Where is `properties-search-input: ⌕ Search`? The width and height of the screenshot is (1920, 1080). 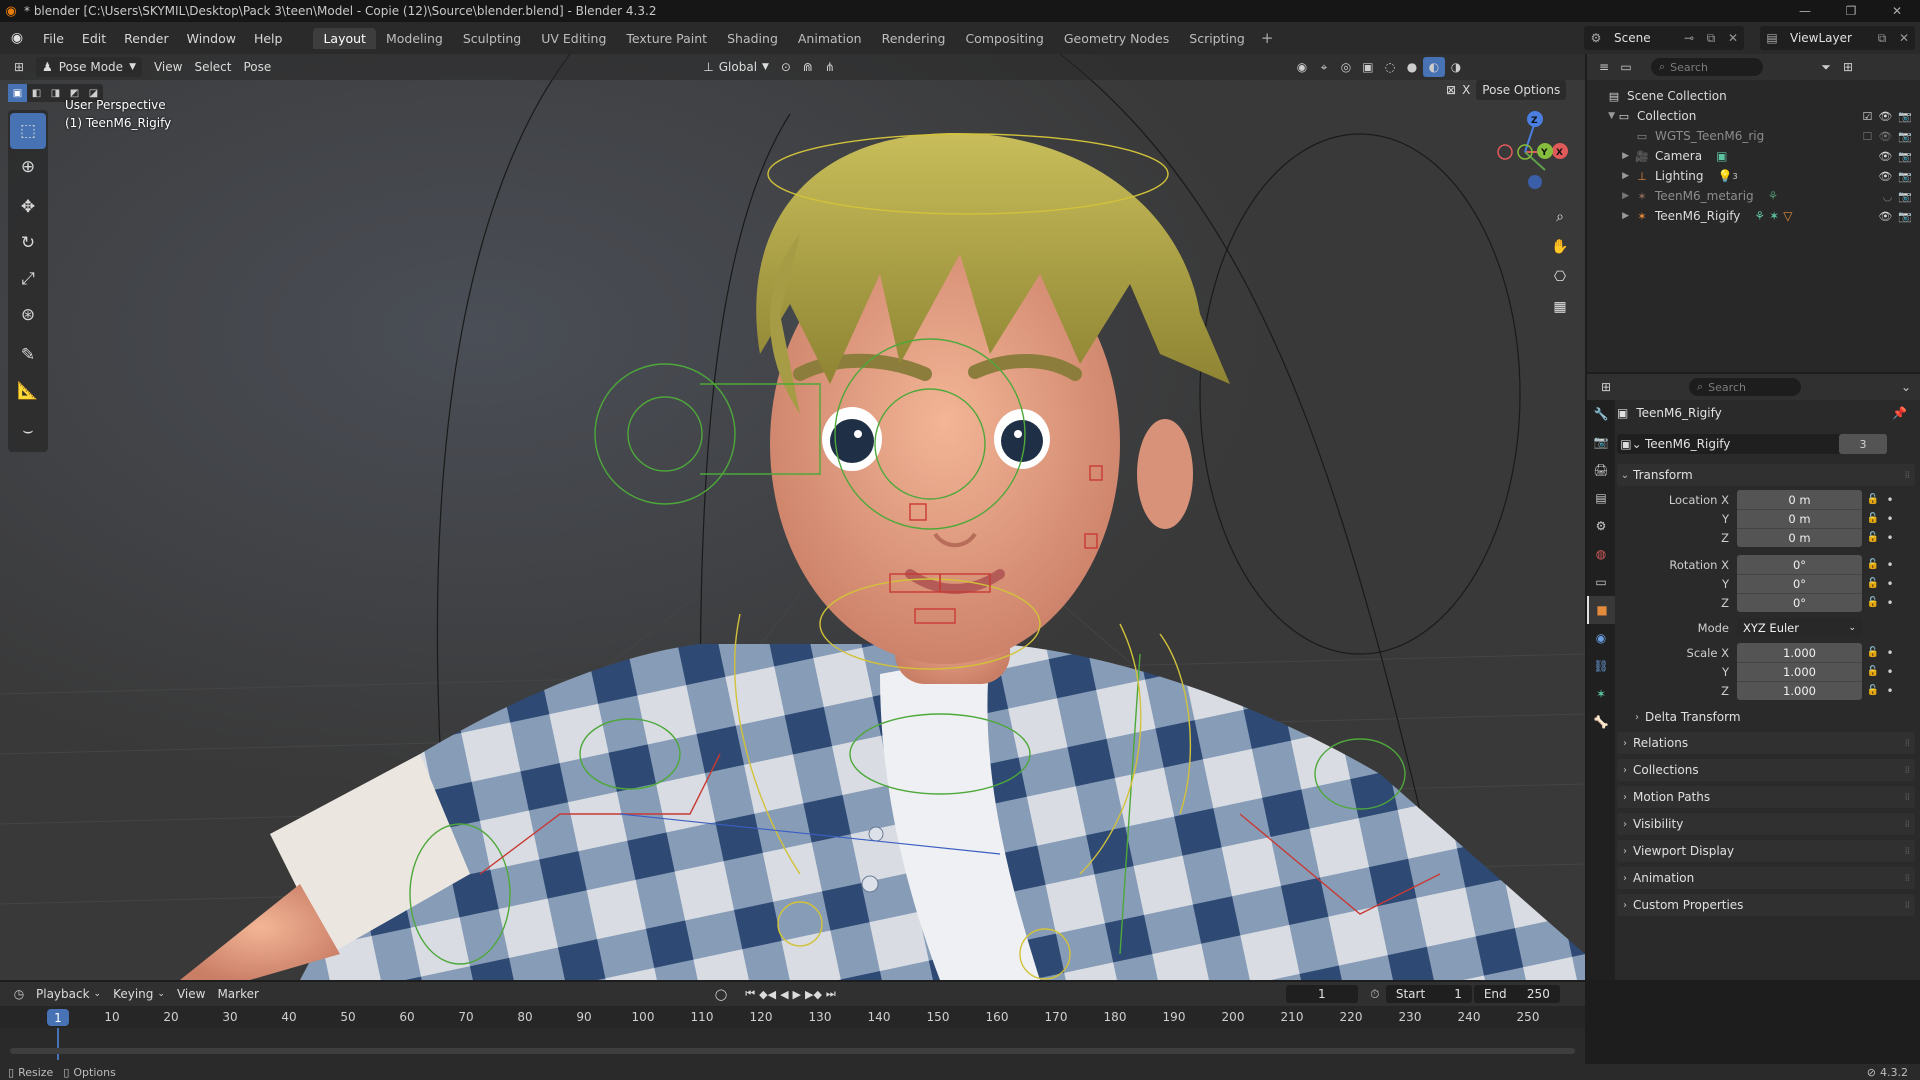
properties-search-input: ⌕ Search is located at coordinates (1745, 387).